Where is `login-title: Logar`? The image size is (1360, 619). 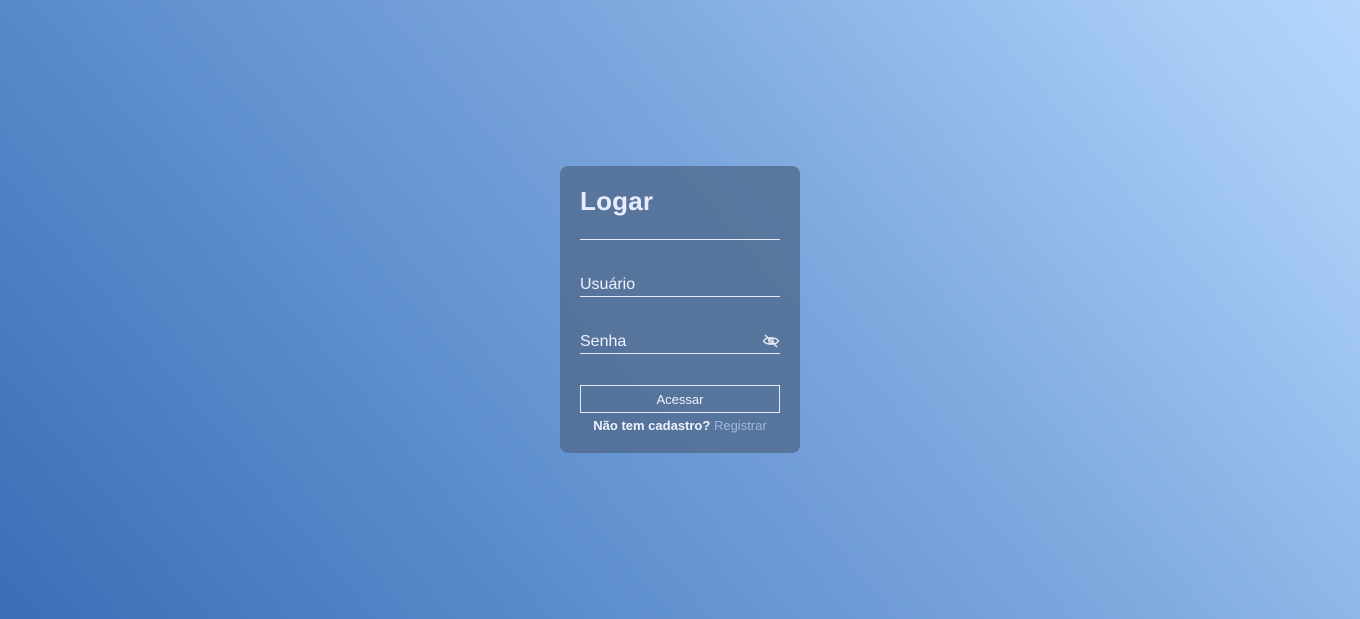 login-title: Logar is located at coordinates (617, 201).